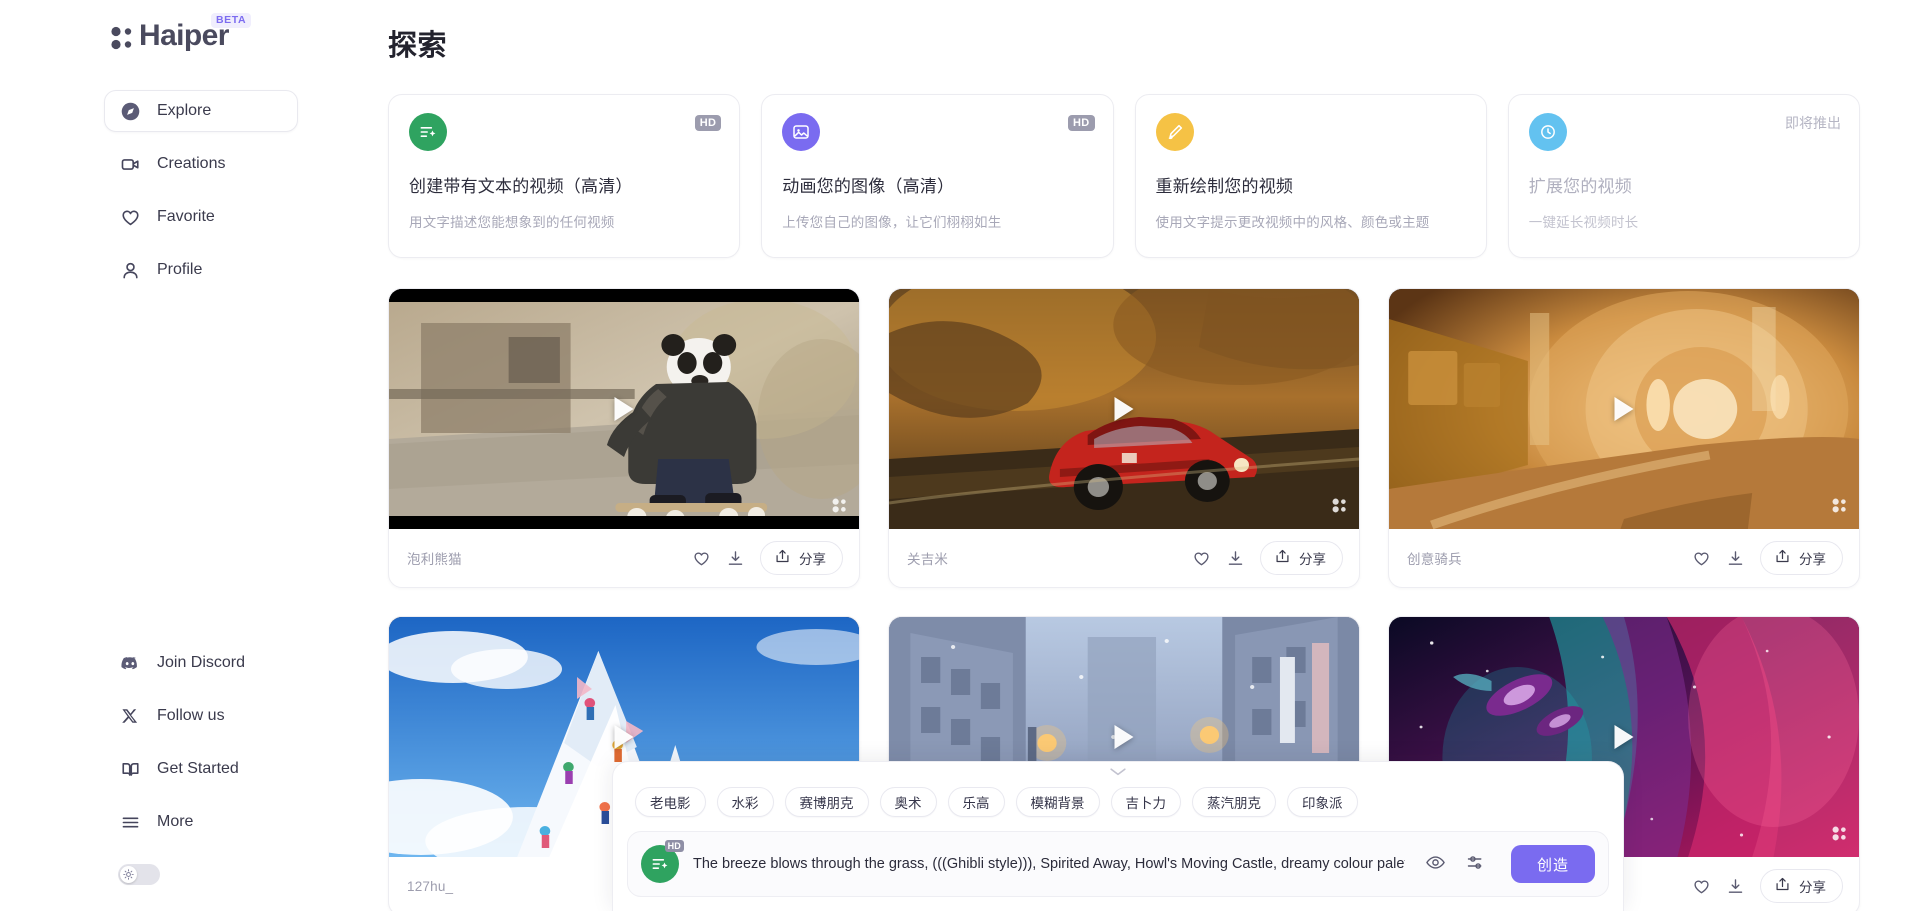  What do you see at coordinates (191, 715) in the screenshot?
I see `sidebar-item-label: Follow us` at bounding box center [191, 715].